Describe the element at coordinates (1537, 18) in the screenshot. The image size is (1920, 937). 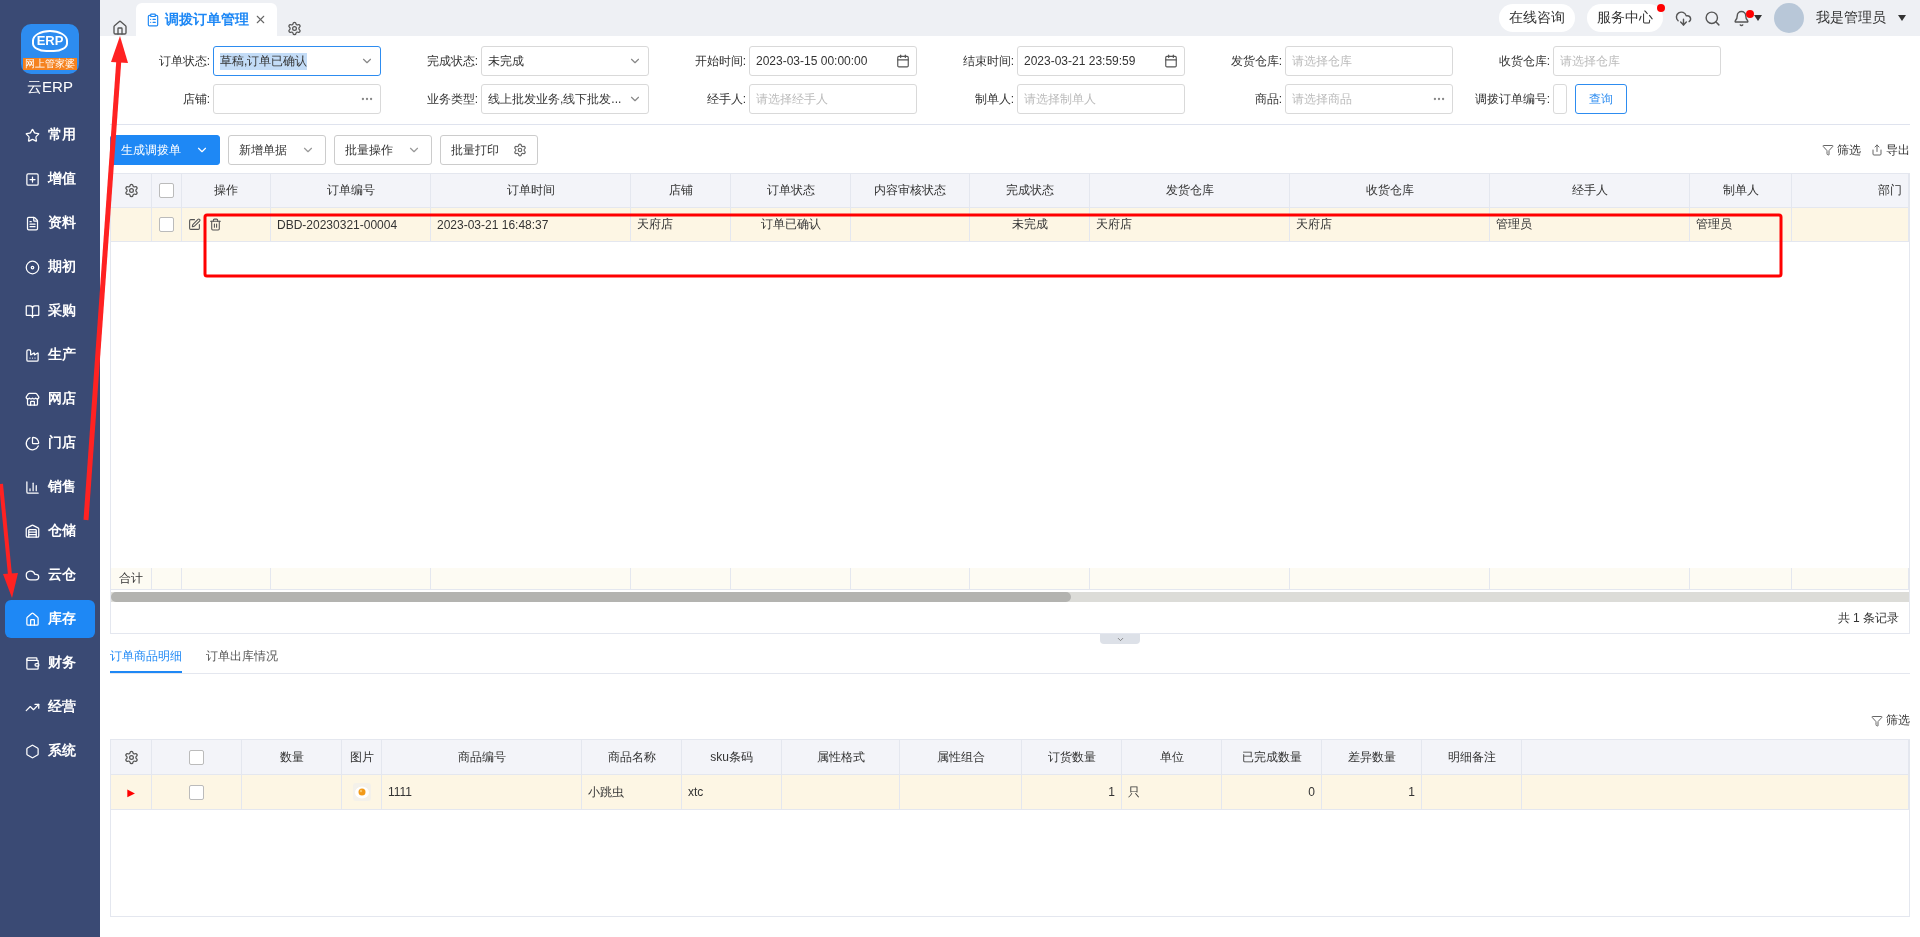
I see `header-link: 在线咨询` at that location.